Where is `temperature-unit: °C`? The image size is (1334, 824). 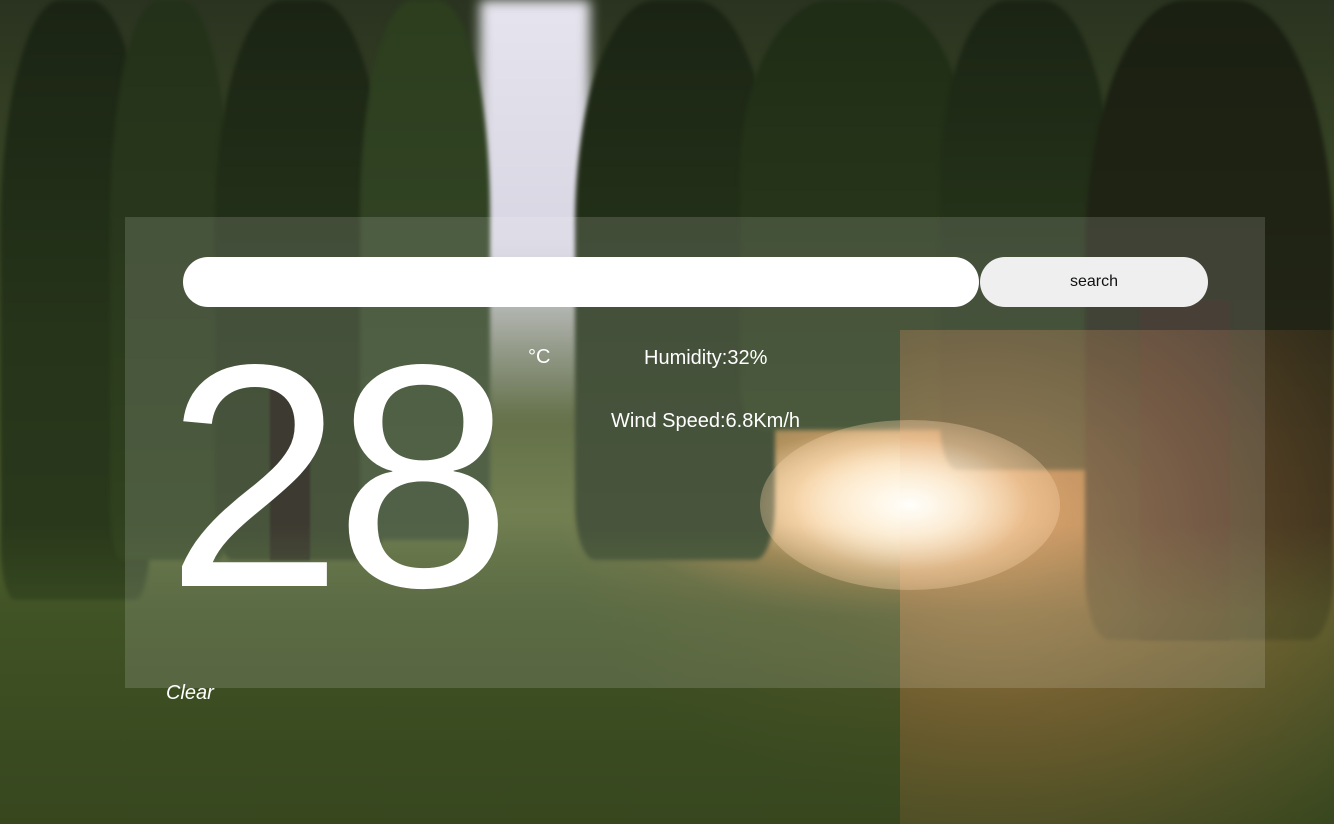
temperature-unit: °C is located at coordinates (539, 357).